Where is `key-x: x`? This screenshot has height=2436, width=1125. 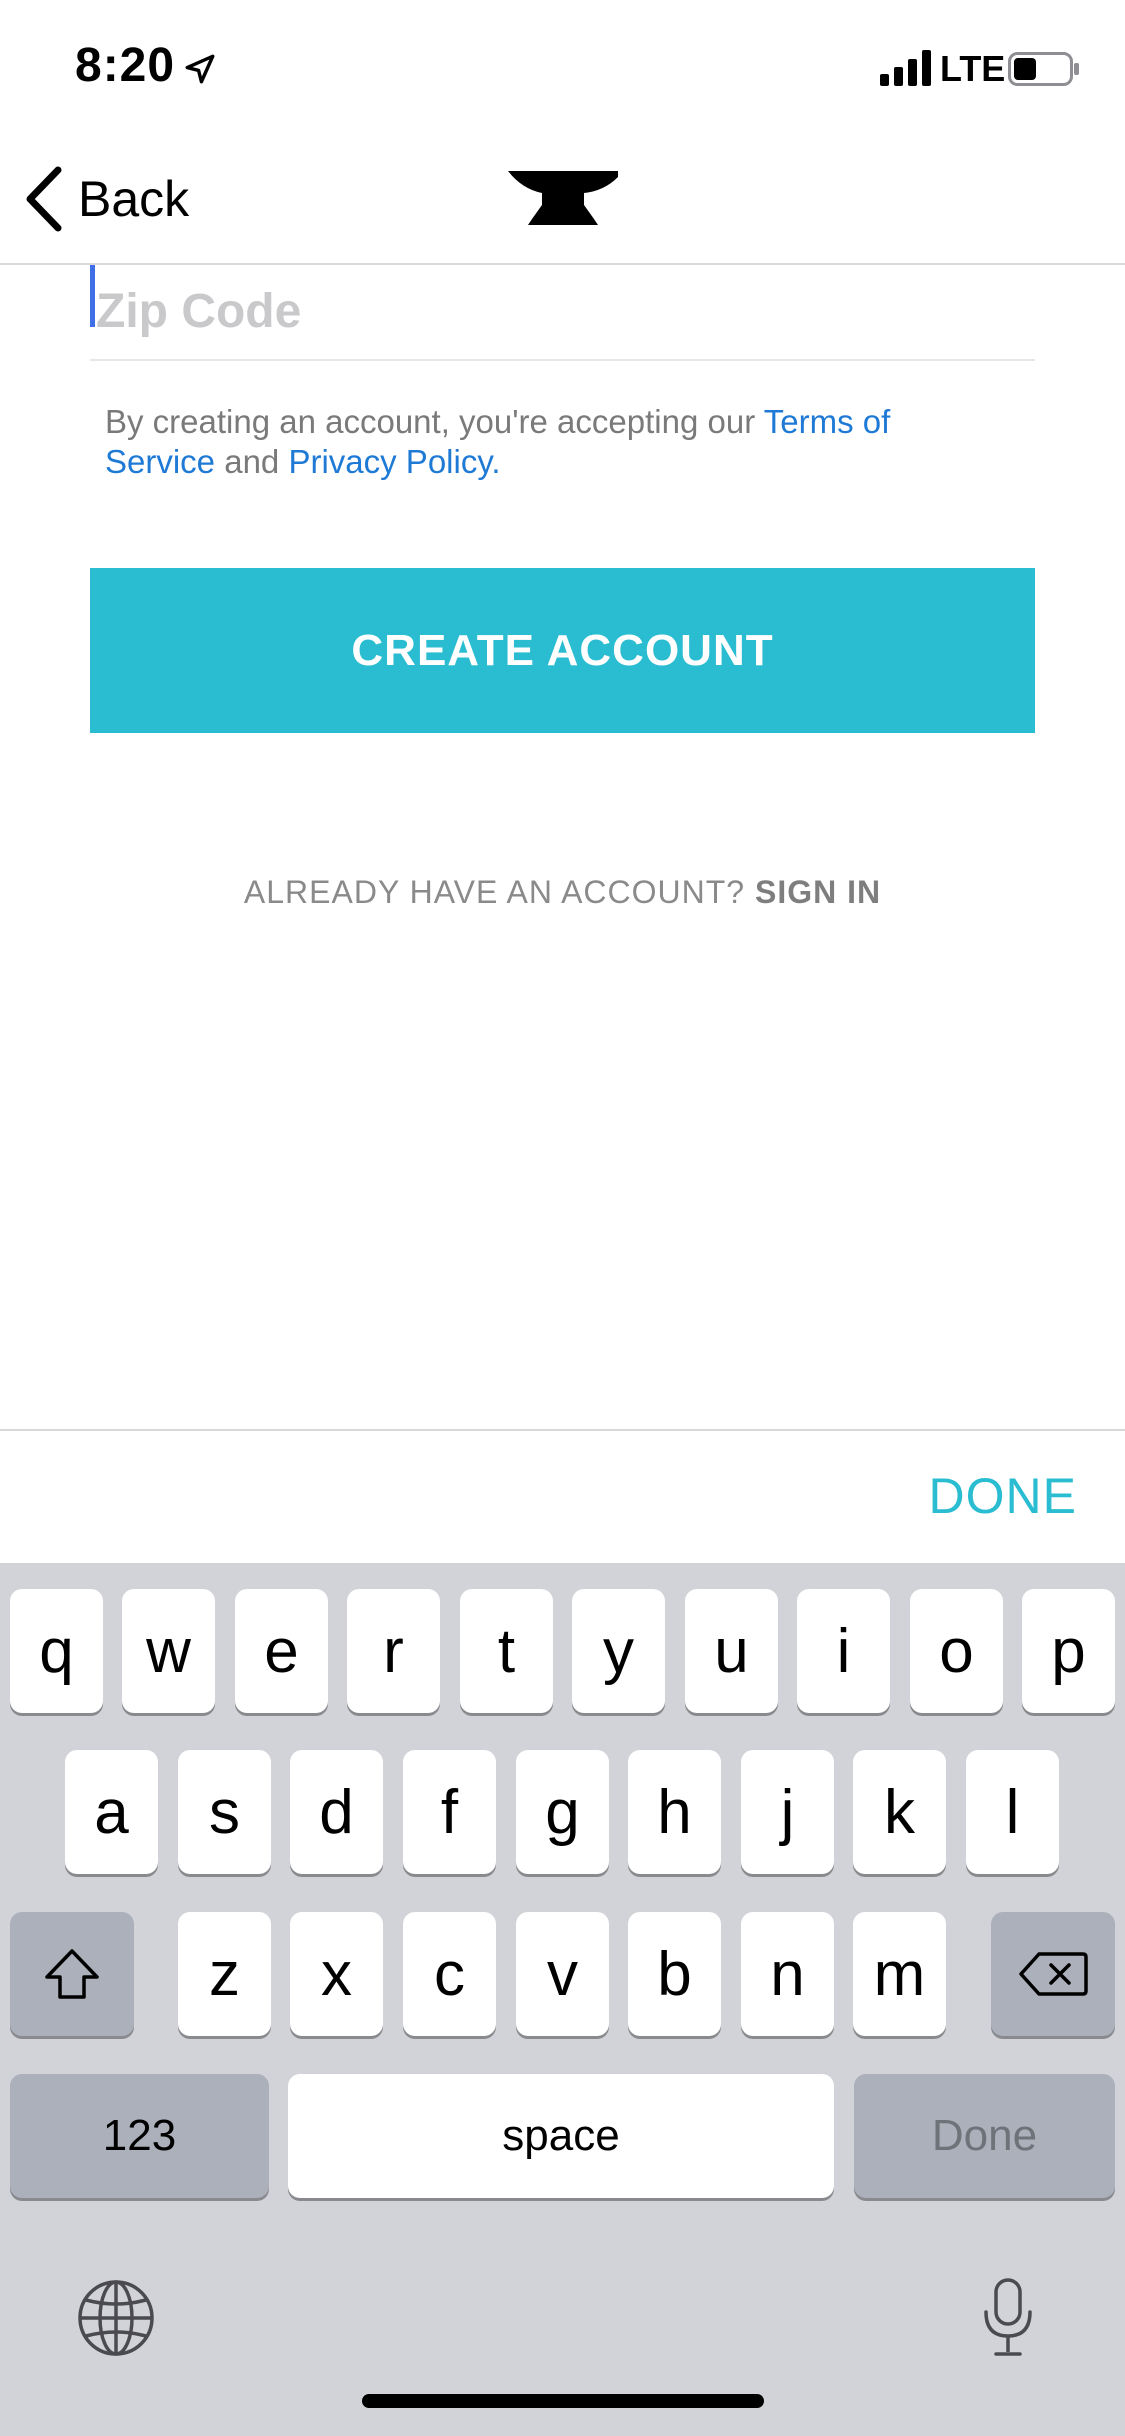 key-x: x is located at coordinates (336, 1974).